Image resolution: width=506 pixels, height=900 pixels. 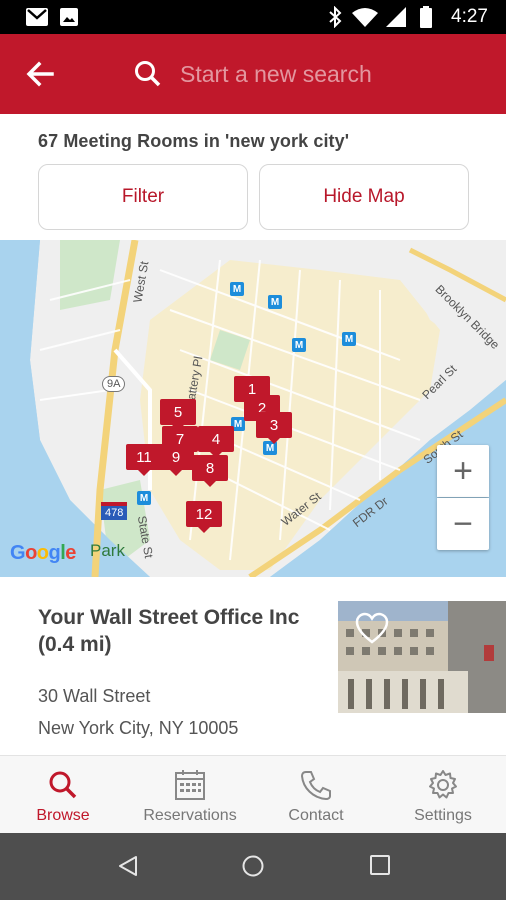 I want to click on map-pin: 8, so click(x=210, y=471).